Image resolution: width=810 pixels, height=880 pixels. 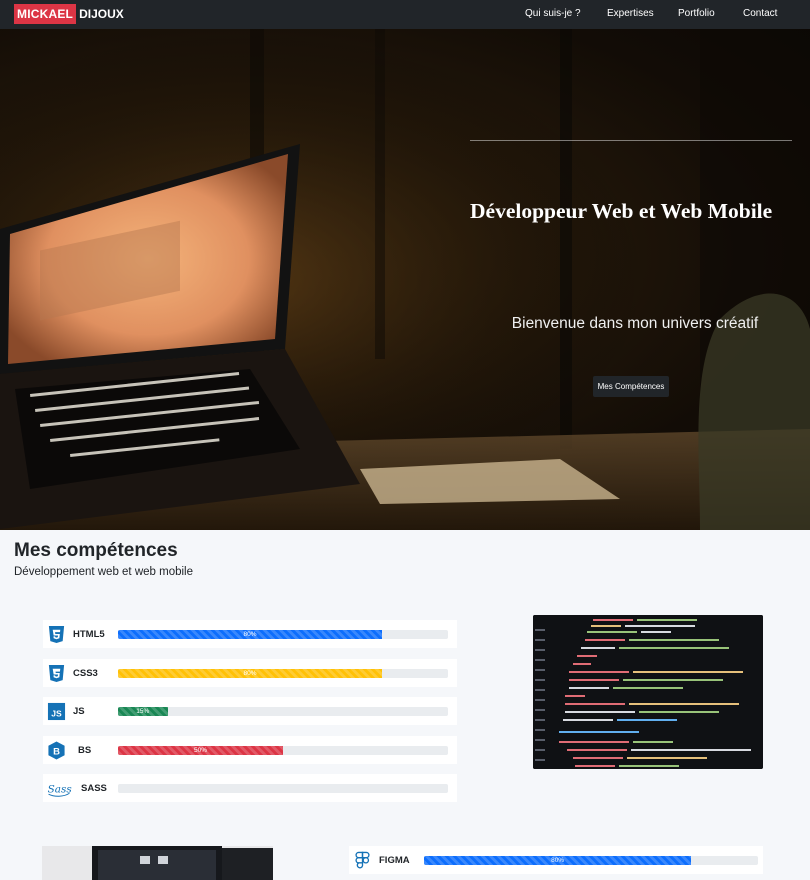 What do you see at coordinates (553, 13) in the screenshot?
I see `nav-item-about: Qui suis-je ?` at bounding box center [553, 13].